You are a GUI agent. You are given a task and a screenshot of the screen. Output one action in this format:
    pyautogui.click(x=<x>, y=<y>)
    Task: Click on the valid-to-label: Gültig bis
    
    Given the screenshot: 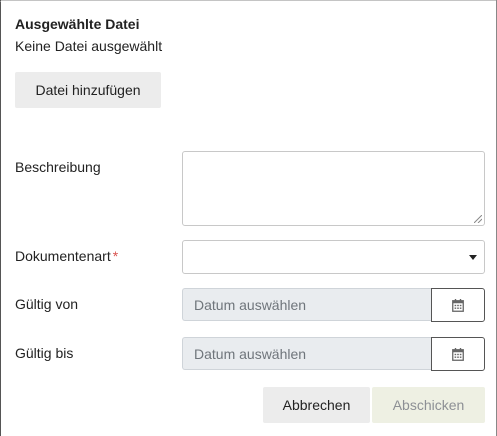 What is the action you would take?
    pyautogui.click(x=44, y=353)
    